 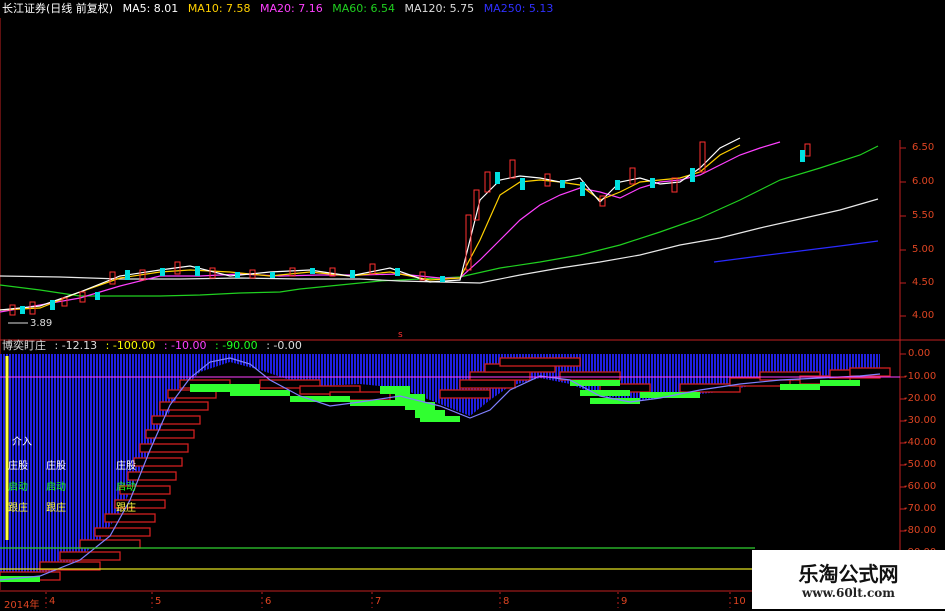 I want to click on ind-tick: -70.00, so click(x=920, y=508).